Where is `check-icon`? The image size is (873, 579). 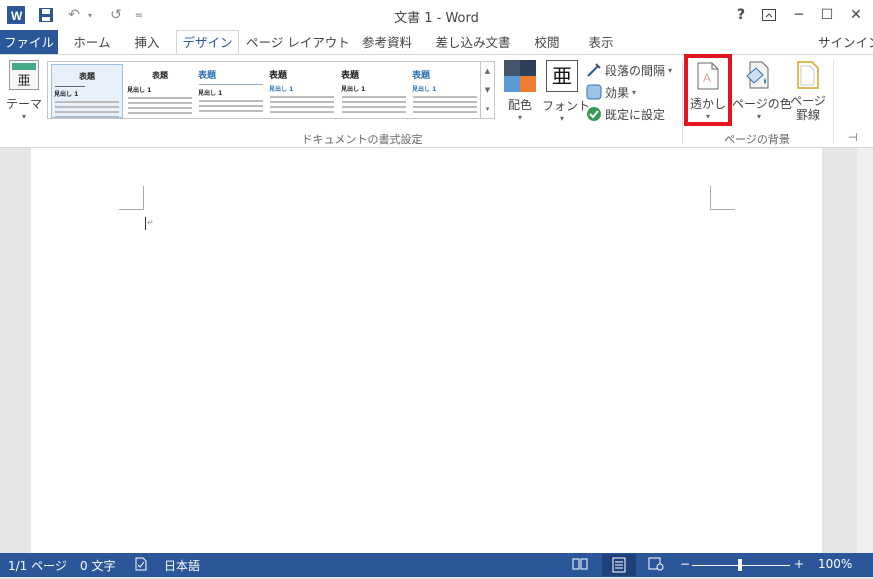
check-icon is located at coordinates (594, 114).